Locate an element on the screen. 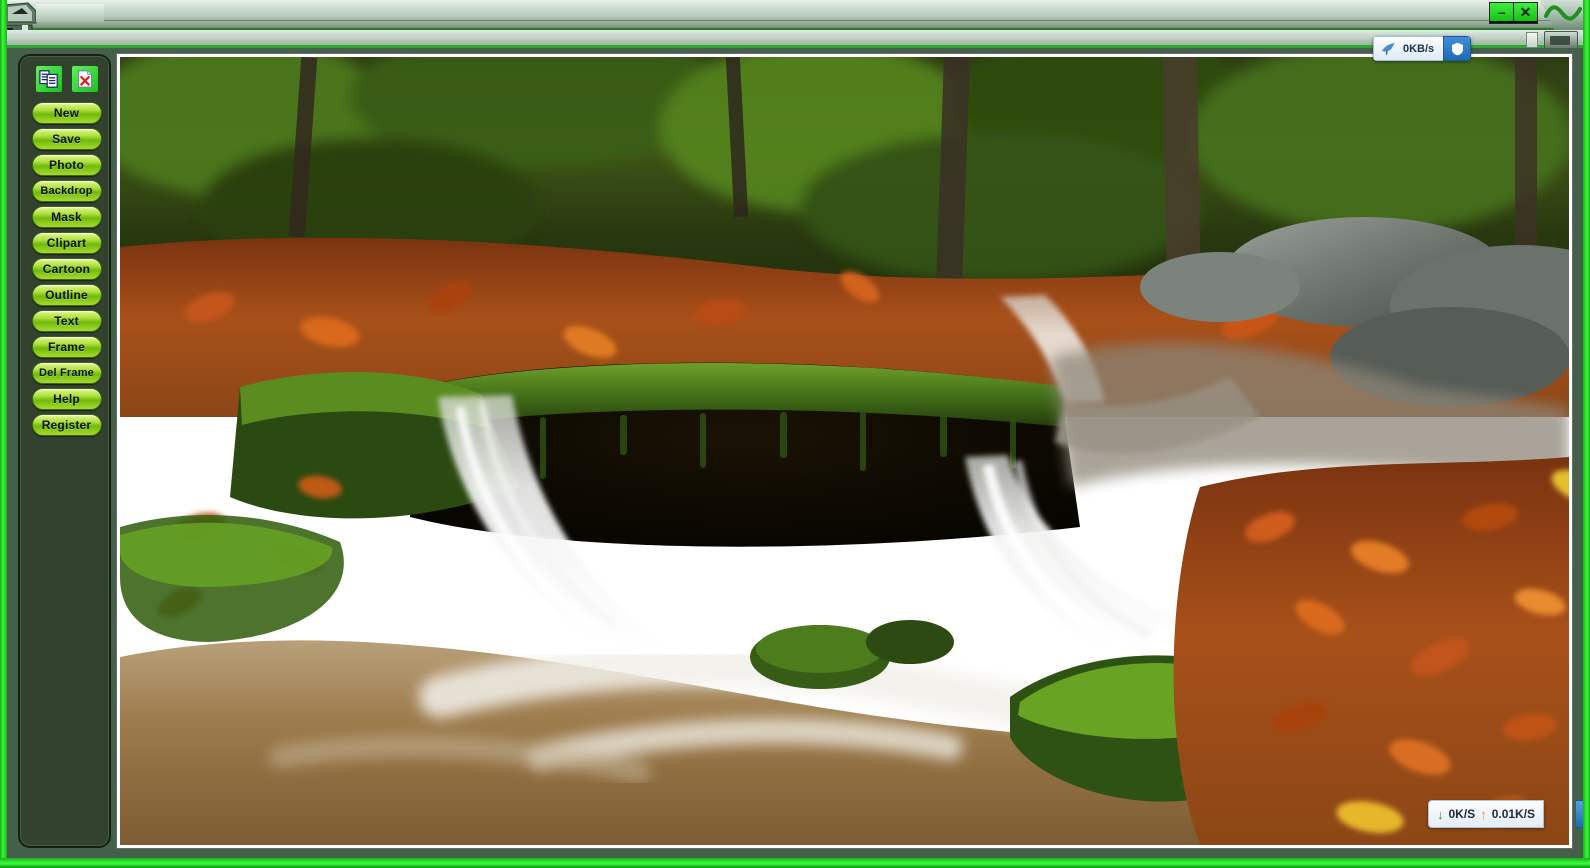  network-speed-widget-top: 0KB/s is located at coordinates (1422, 48).